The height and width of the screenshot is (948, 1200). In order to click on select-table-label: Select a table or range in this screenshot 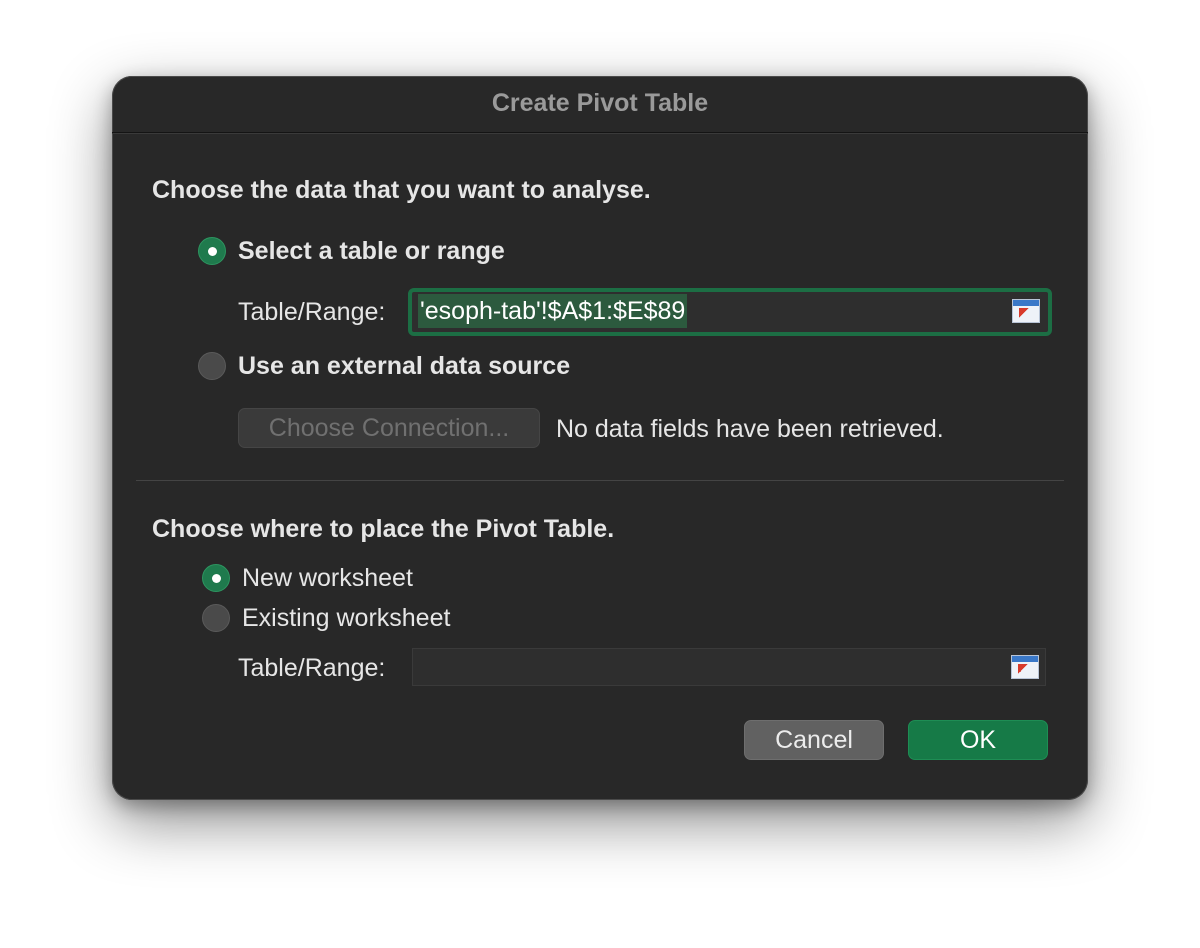, I will do `click(371, 251)`.